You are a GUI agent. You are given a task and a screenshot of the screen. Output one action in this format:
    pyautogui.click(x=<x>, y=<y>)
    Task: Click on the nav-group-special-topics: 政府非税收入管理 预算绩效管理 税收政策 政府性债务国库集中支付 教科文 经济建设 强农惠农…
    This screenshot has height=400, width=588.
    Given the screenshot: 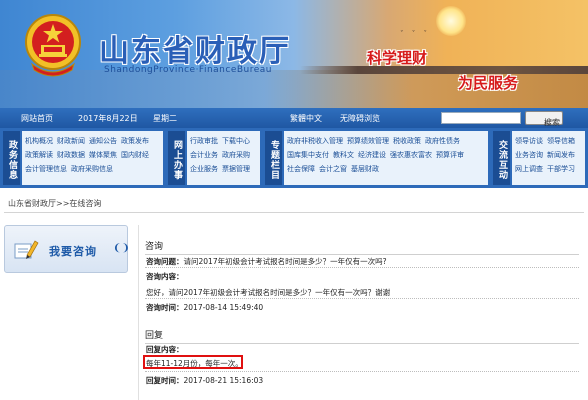 What is the action you would take?
    pyautogui.click(x=386, y=158)
    